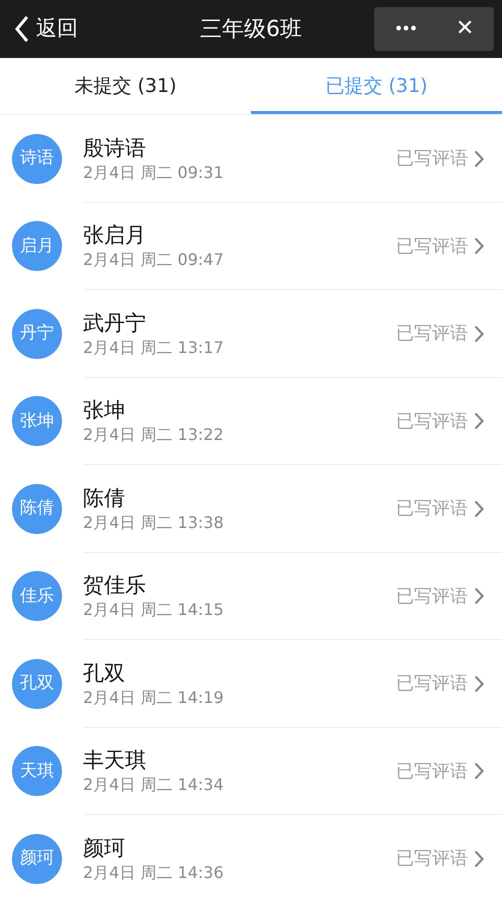  I want to click on back-button: 返回, so click(46, 29).